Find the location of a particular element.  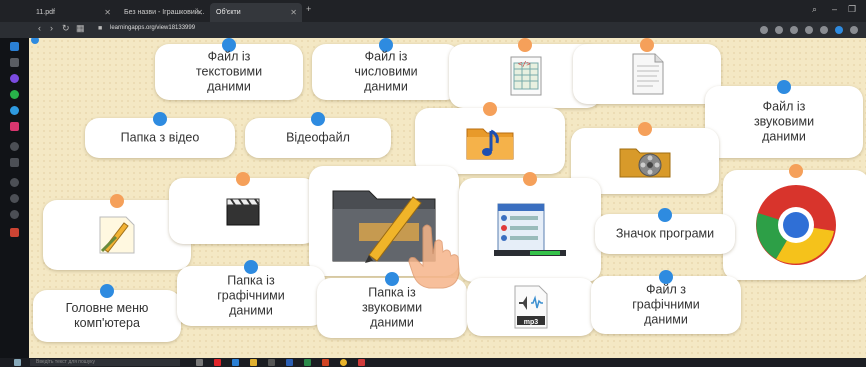

browser-sidebar is located at coordinates (14, 183).